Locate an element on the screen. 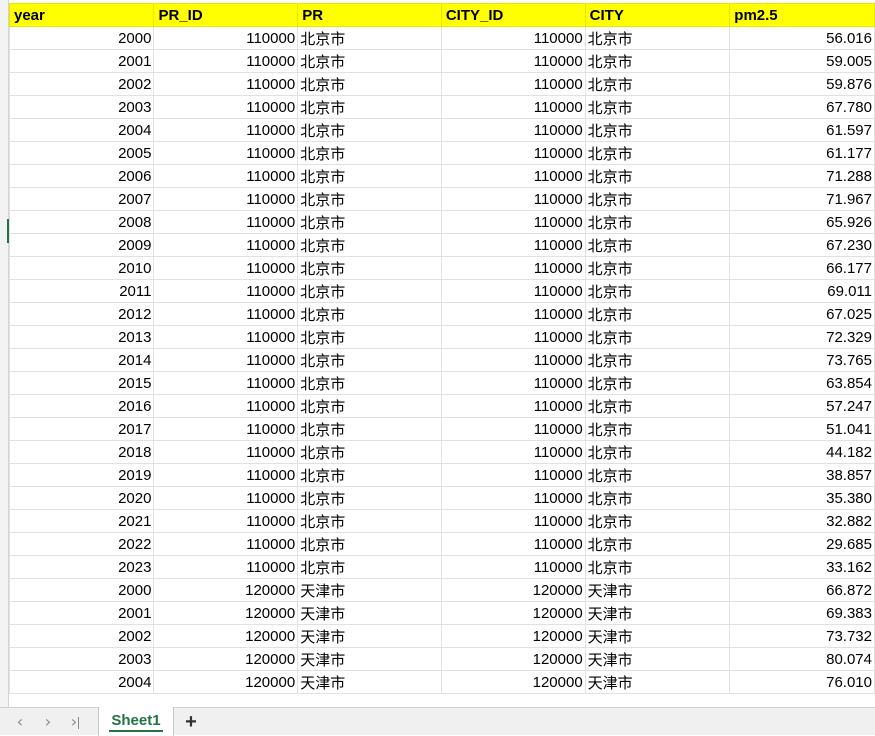 The height and width of the screenshot is (736, 875). table-cell: 61.177 is located at coordinates (802, 153).